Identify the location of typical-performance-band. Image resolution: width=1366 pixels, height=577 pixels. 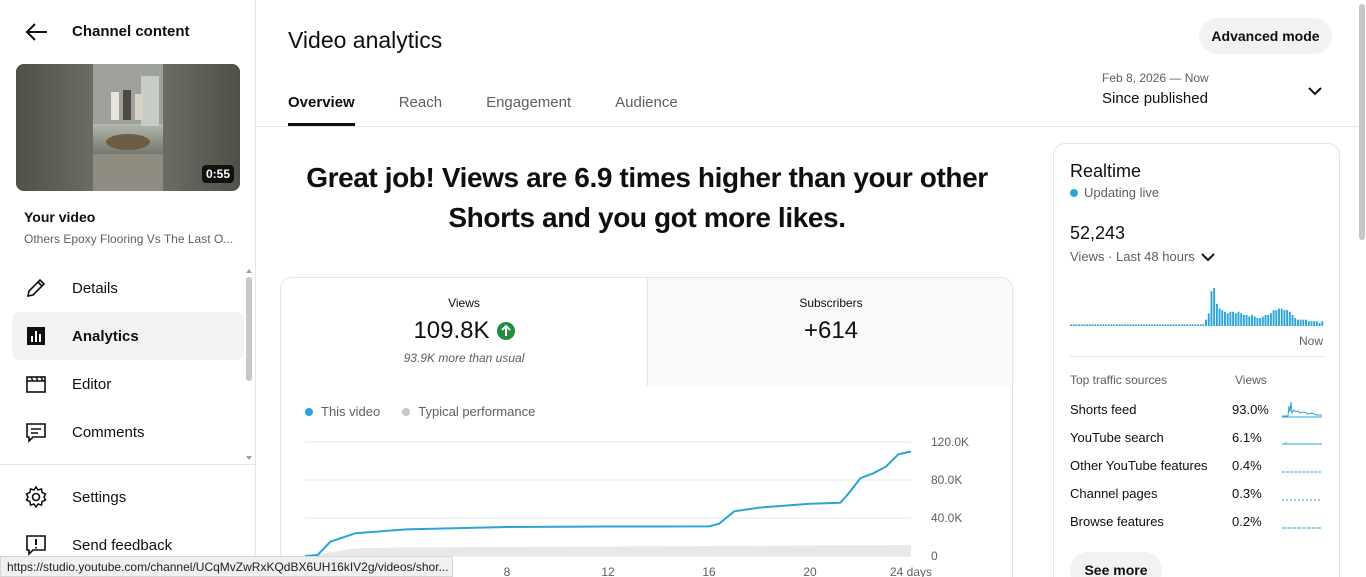
(608, 550).